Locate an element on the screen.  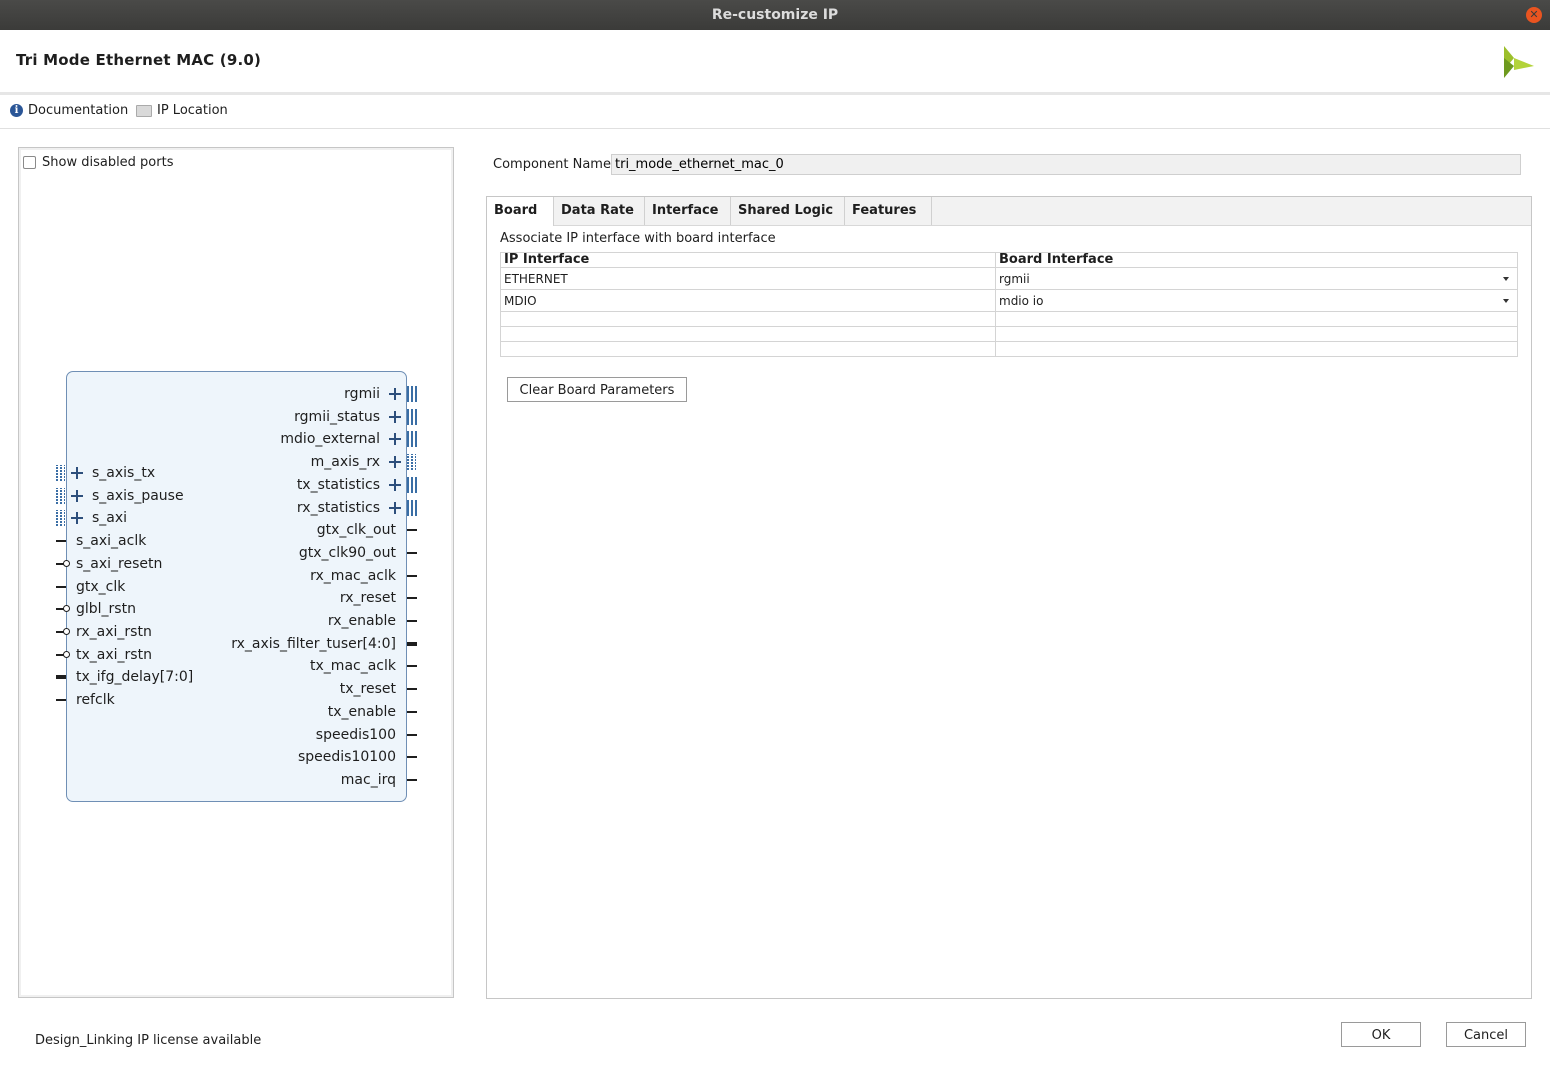
tab-features: Features is located at coordinates (888, 211).